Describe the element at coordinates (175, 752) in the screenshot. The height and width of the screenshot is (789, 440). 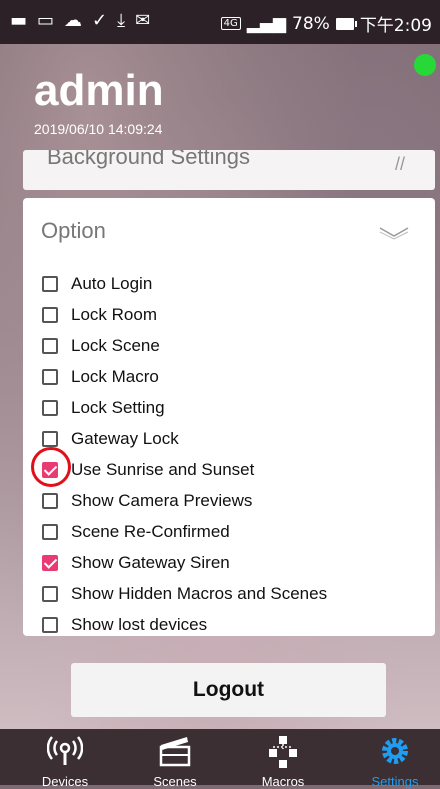
I see `clapperboard-icon` at that location.